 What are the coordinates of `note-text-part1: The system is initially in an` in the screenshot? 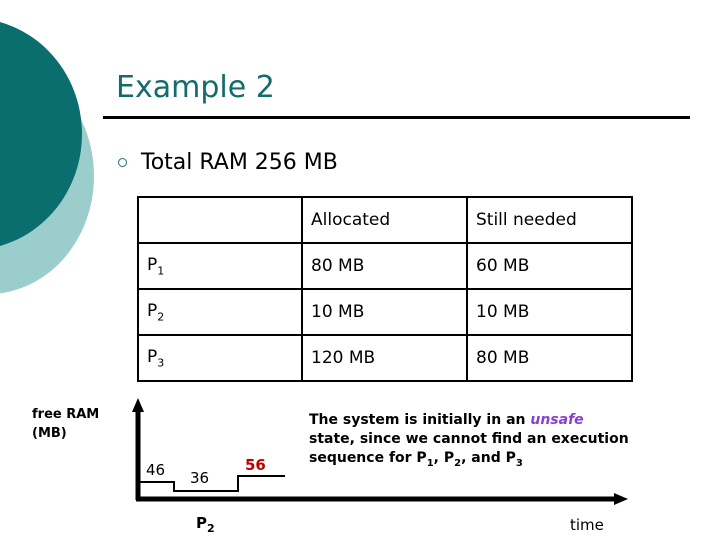 It's located at (420, 420).